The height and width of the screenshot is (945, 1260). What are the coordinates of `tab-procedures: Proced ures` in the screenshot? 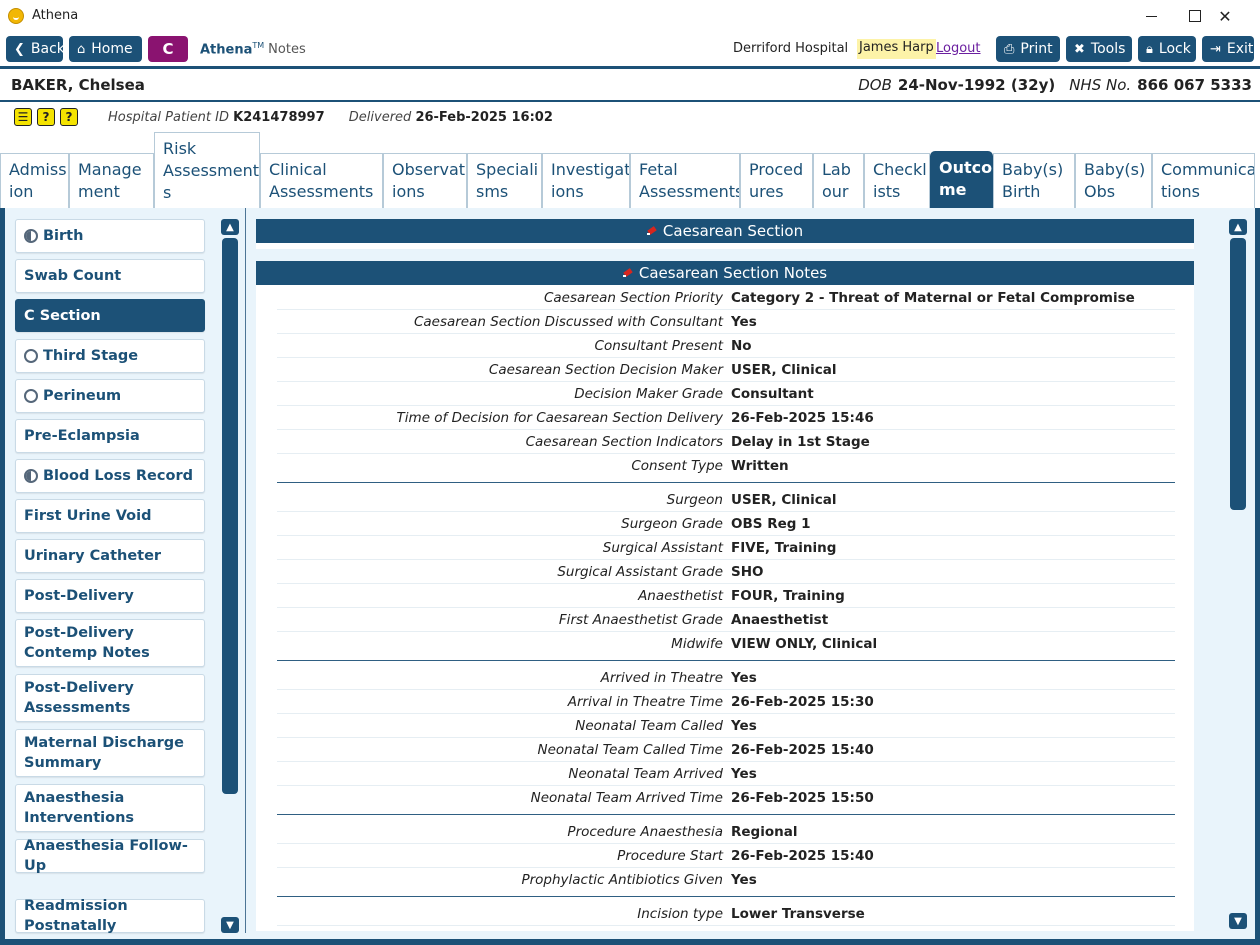 It's located at (776, 180).